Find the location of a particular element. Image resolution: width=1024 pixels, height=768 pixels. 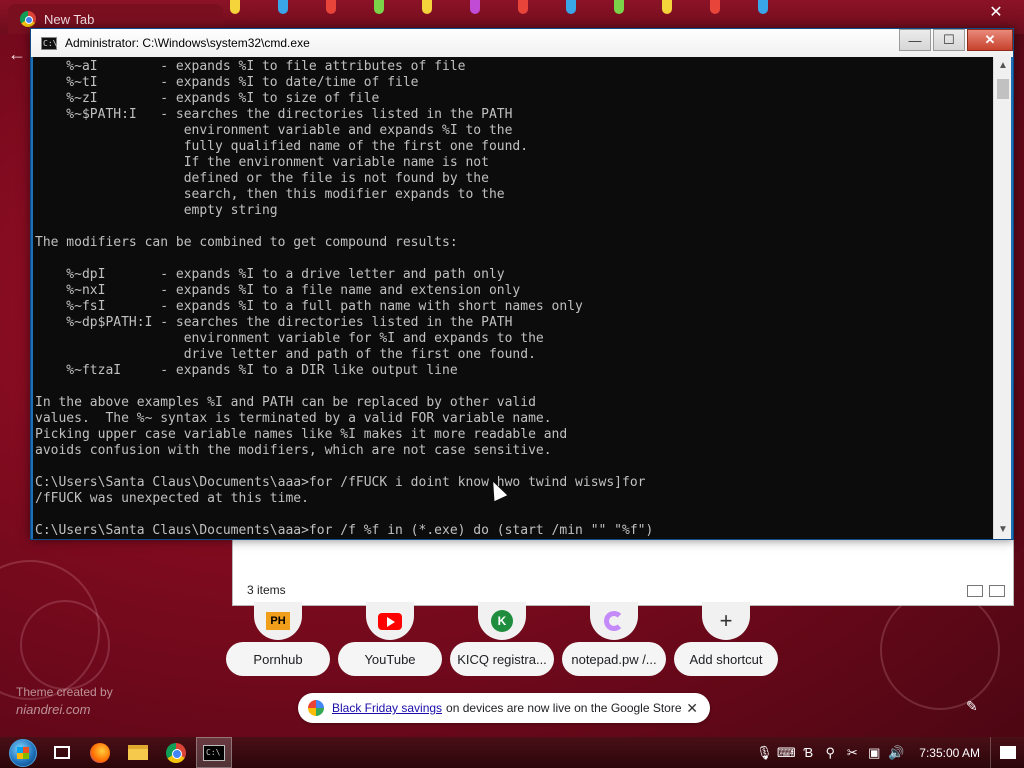

details-view-icon is located at coordinates (975, 591).